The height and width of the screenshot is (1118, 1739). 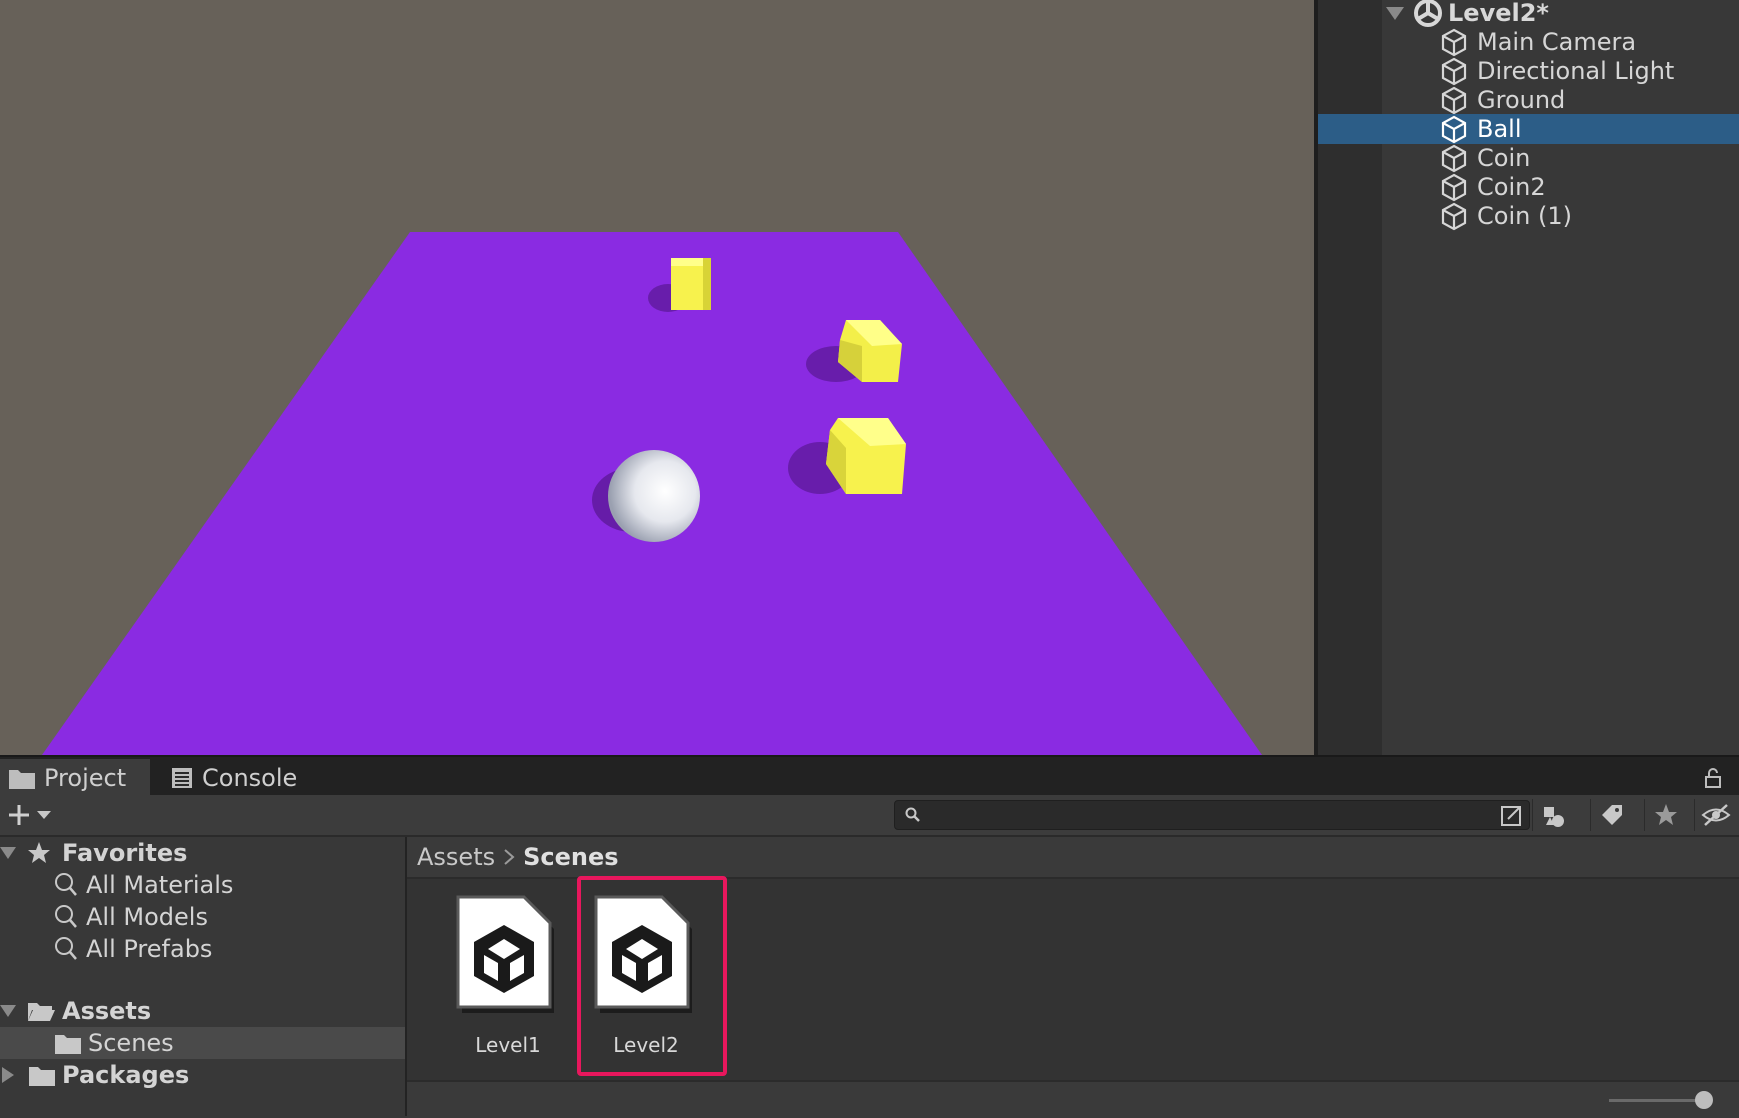 What do you see at coordinates (1498, 13) in the screenshot?
I see `scene-root-label: Level2*` at bounding box center [1498, 13].